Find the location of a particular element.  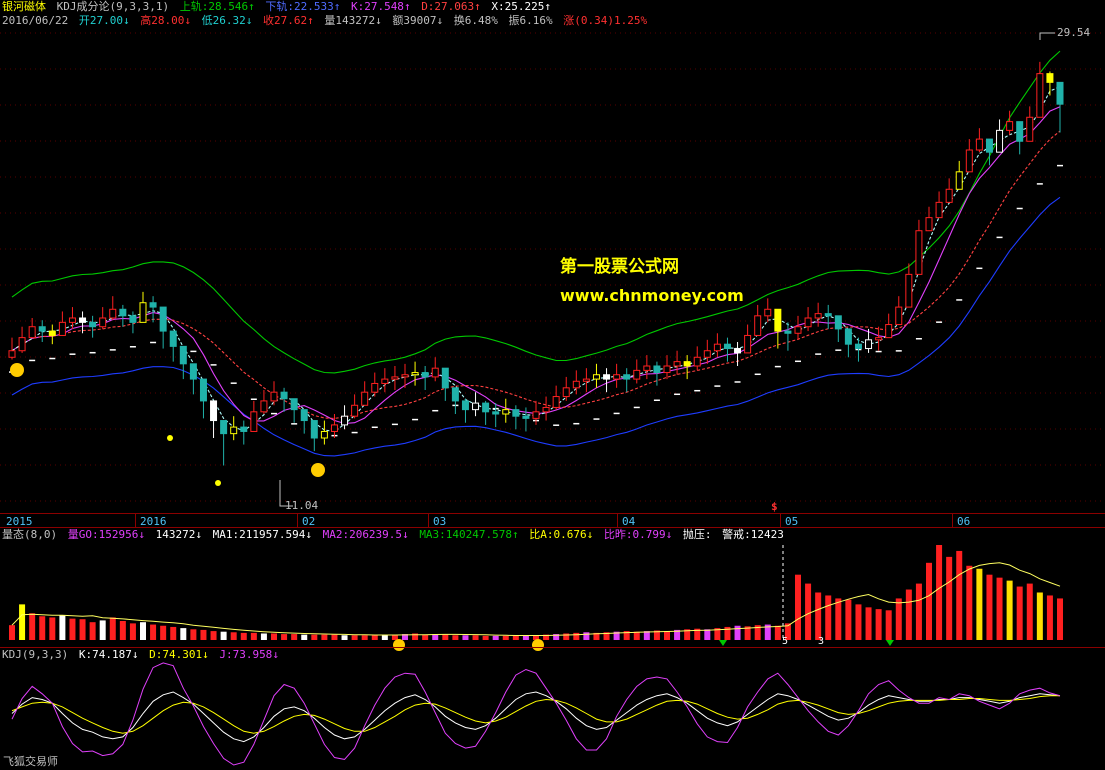

x-axis-line is located at coordinates (552, 513).